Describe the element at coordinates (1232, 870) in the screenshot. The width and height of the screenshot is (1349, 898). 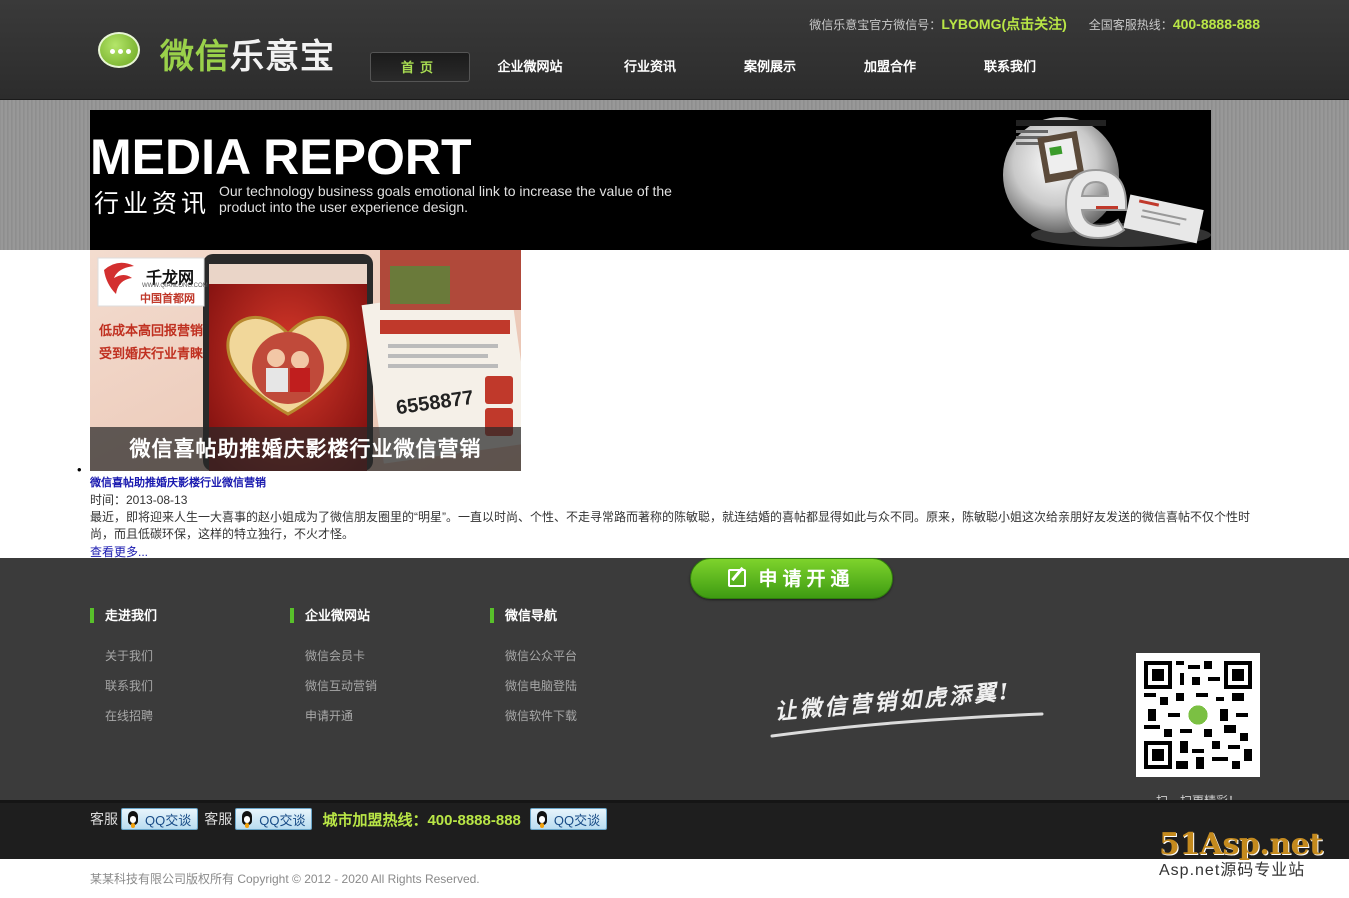
I see `watermark-tagline: Asp.net源码专业站` at that location.